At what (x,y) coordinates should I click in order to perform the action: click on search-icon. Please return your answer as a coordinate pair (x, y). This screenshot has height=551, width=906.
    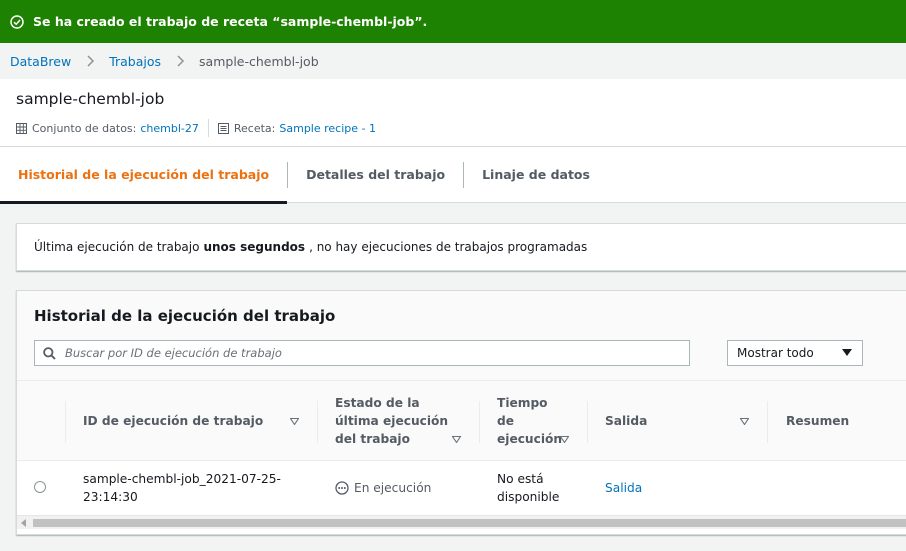
    Looking at the image, I should click on (49, 353).